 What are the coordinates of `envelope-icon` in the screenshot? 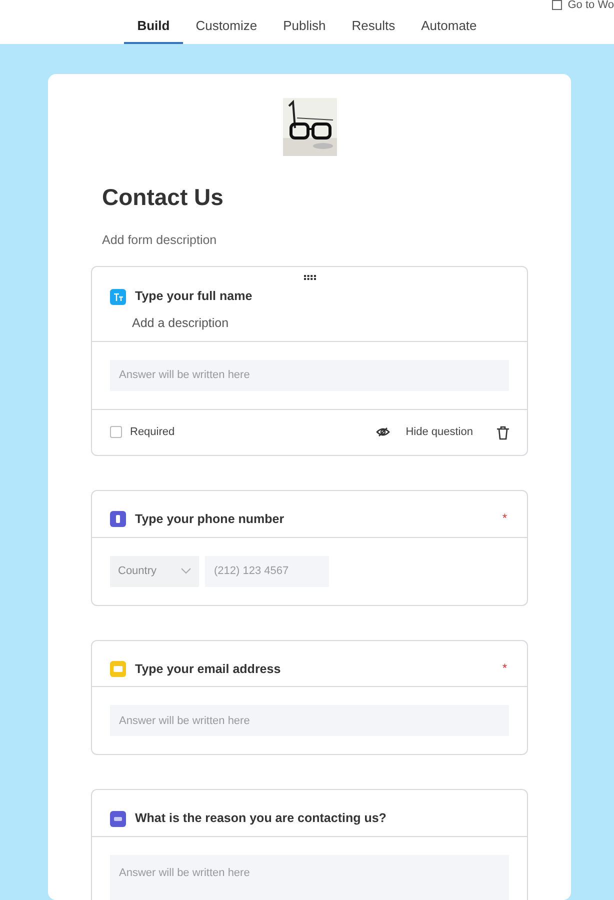 It's located at (118, 668).